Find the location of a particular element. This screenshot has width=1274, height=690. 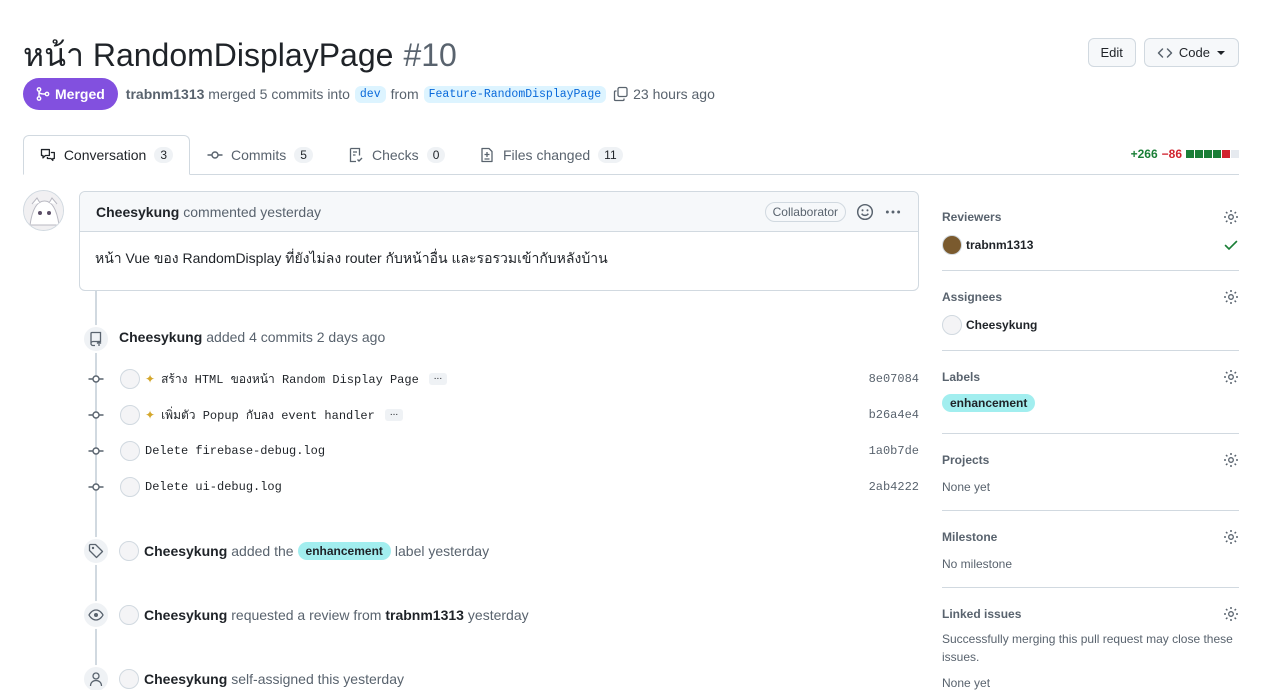

event-text: label yesterday is located at coordinates (442, 551).